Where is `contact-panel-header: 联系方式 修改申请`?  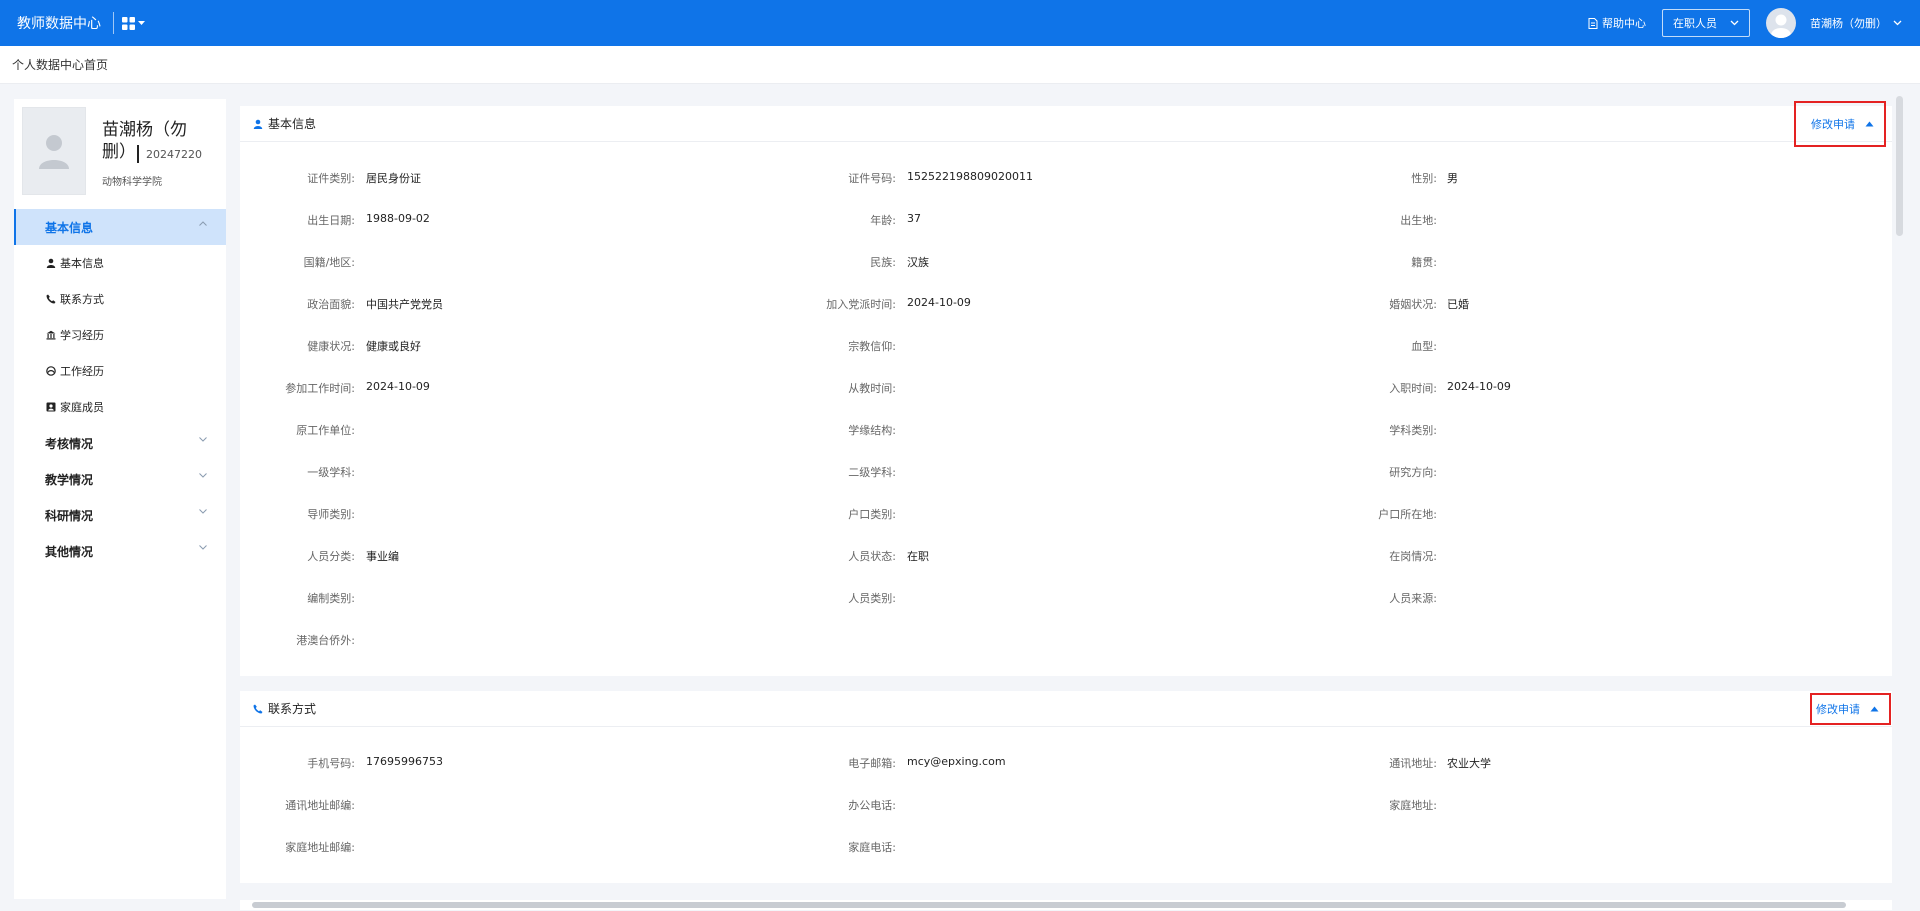
contact-panel-header: 联系方式 修改申请 is located at coordinates (1066, 709).